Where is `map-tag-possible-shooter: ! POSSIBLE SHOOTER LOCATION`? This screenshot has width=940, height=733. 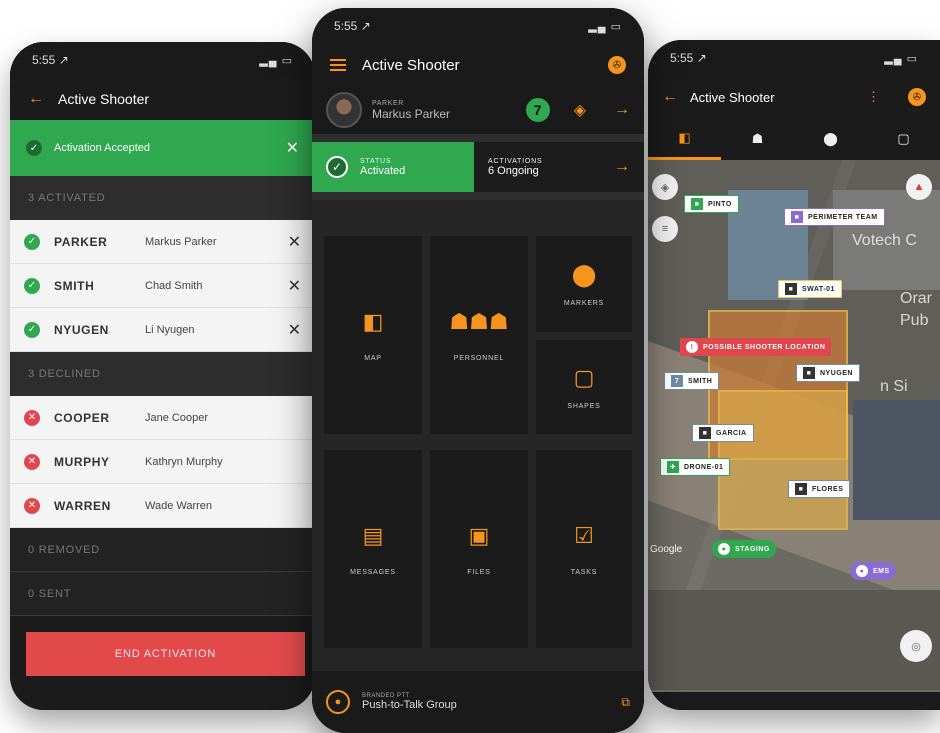 map-tag-possible-shooter: ! POSSIBLE SHOOTER LOCATION is located at coordinates (756, 347).